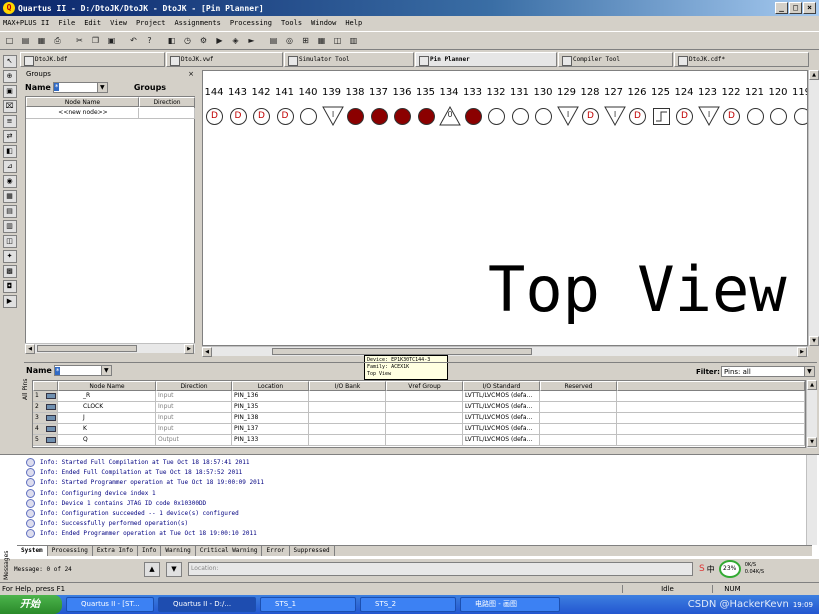  I want to click on msg-tab-warning: Warning, so click(178, 551).